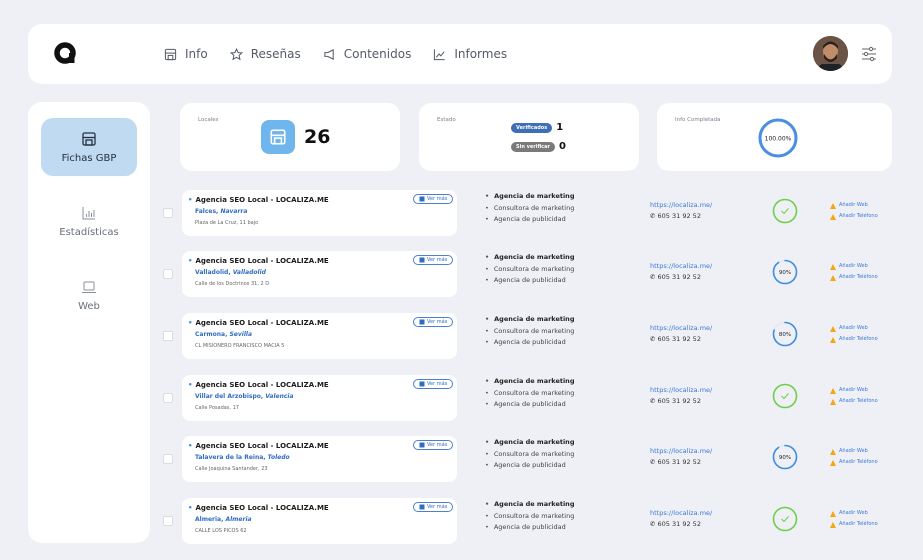  I want to click on unverified-row: Sin verificar 0, so click(538, 146).